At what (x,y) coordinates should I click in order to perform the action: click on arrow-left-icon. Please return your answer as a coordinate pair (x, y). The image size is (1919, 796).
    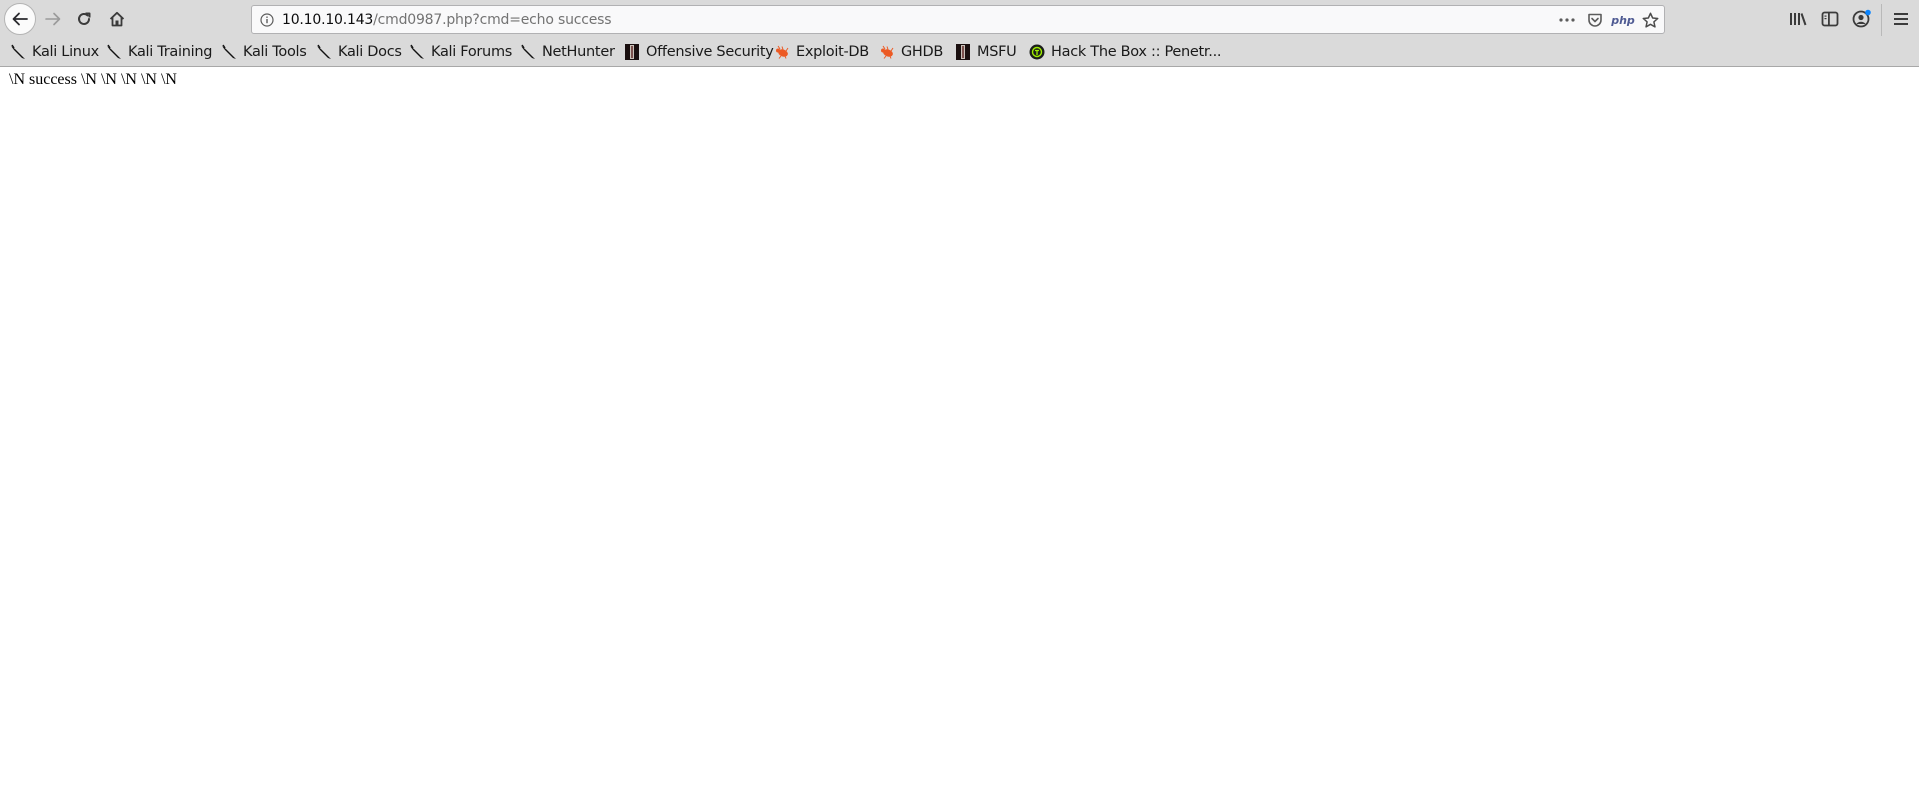
    Looking at the image, I should click on (20, 19).